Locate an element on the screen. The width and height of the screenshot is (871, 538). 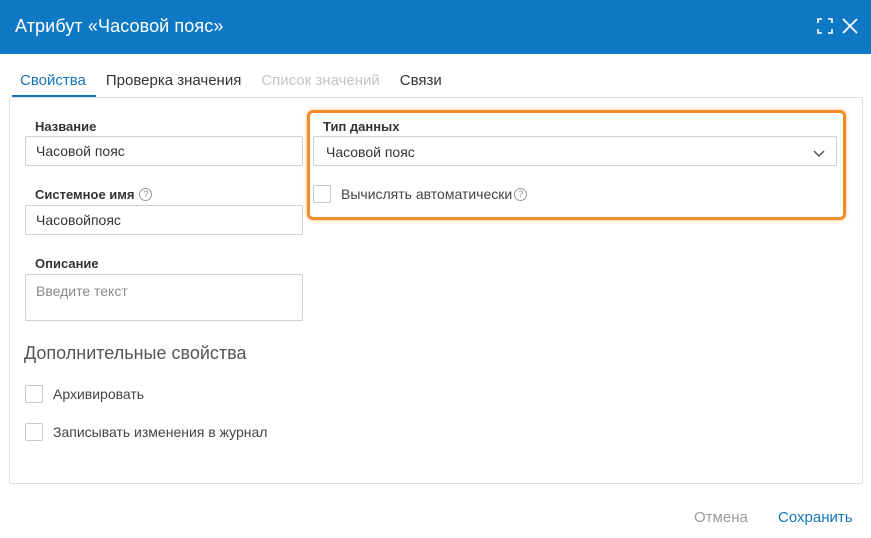
dialog-title: Атрибут «Часовой пояс» is located at coordinates (119, 26).